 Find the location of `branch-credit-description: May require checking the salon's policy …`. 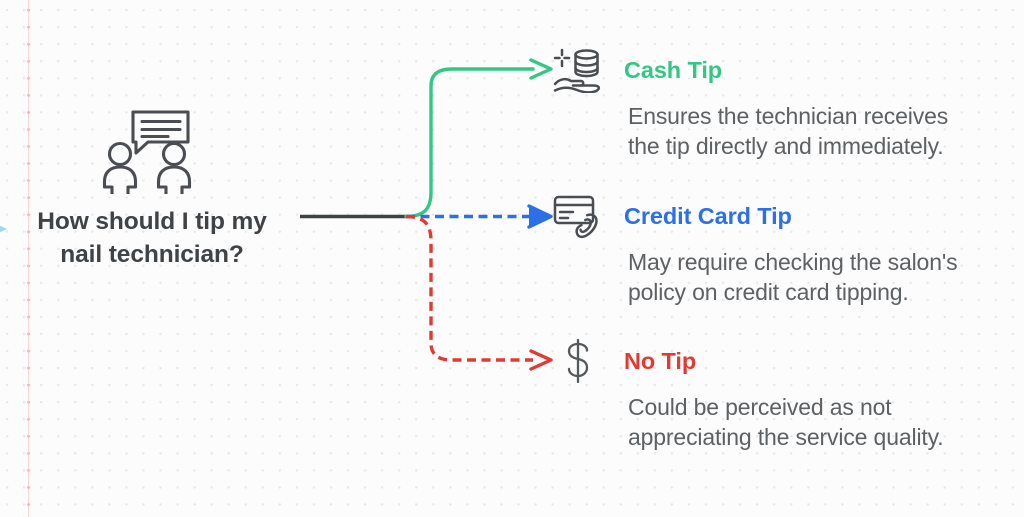

branch-credit-description: May require checking the salon's policy … is located at coordinates (793, 277).